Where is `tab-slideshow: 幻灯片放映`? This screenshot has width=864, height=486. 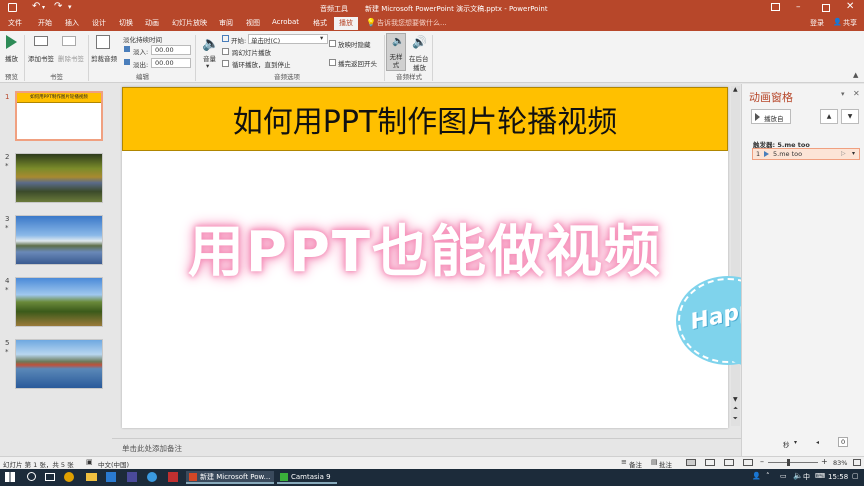 tab-slideshow: 幻灯片放映 is located at coordinates (189, 23).